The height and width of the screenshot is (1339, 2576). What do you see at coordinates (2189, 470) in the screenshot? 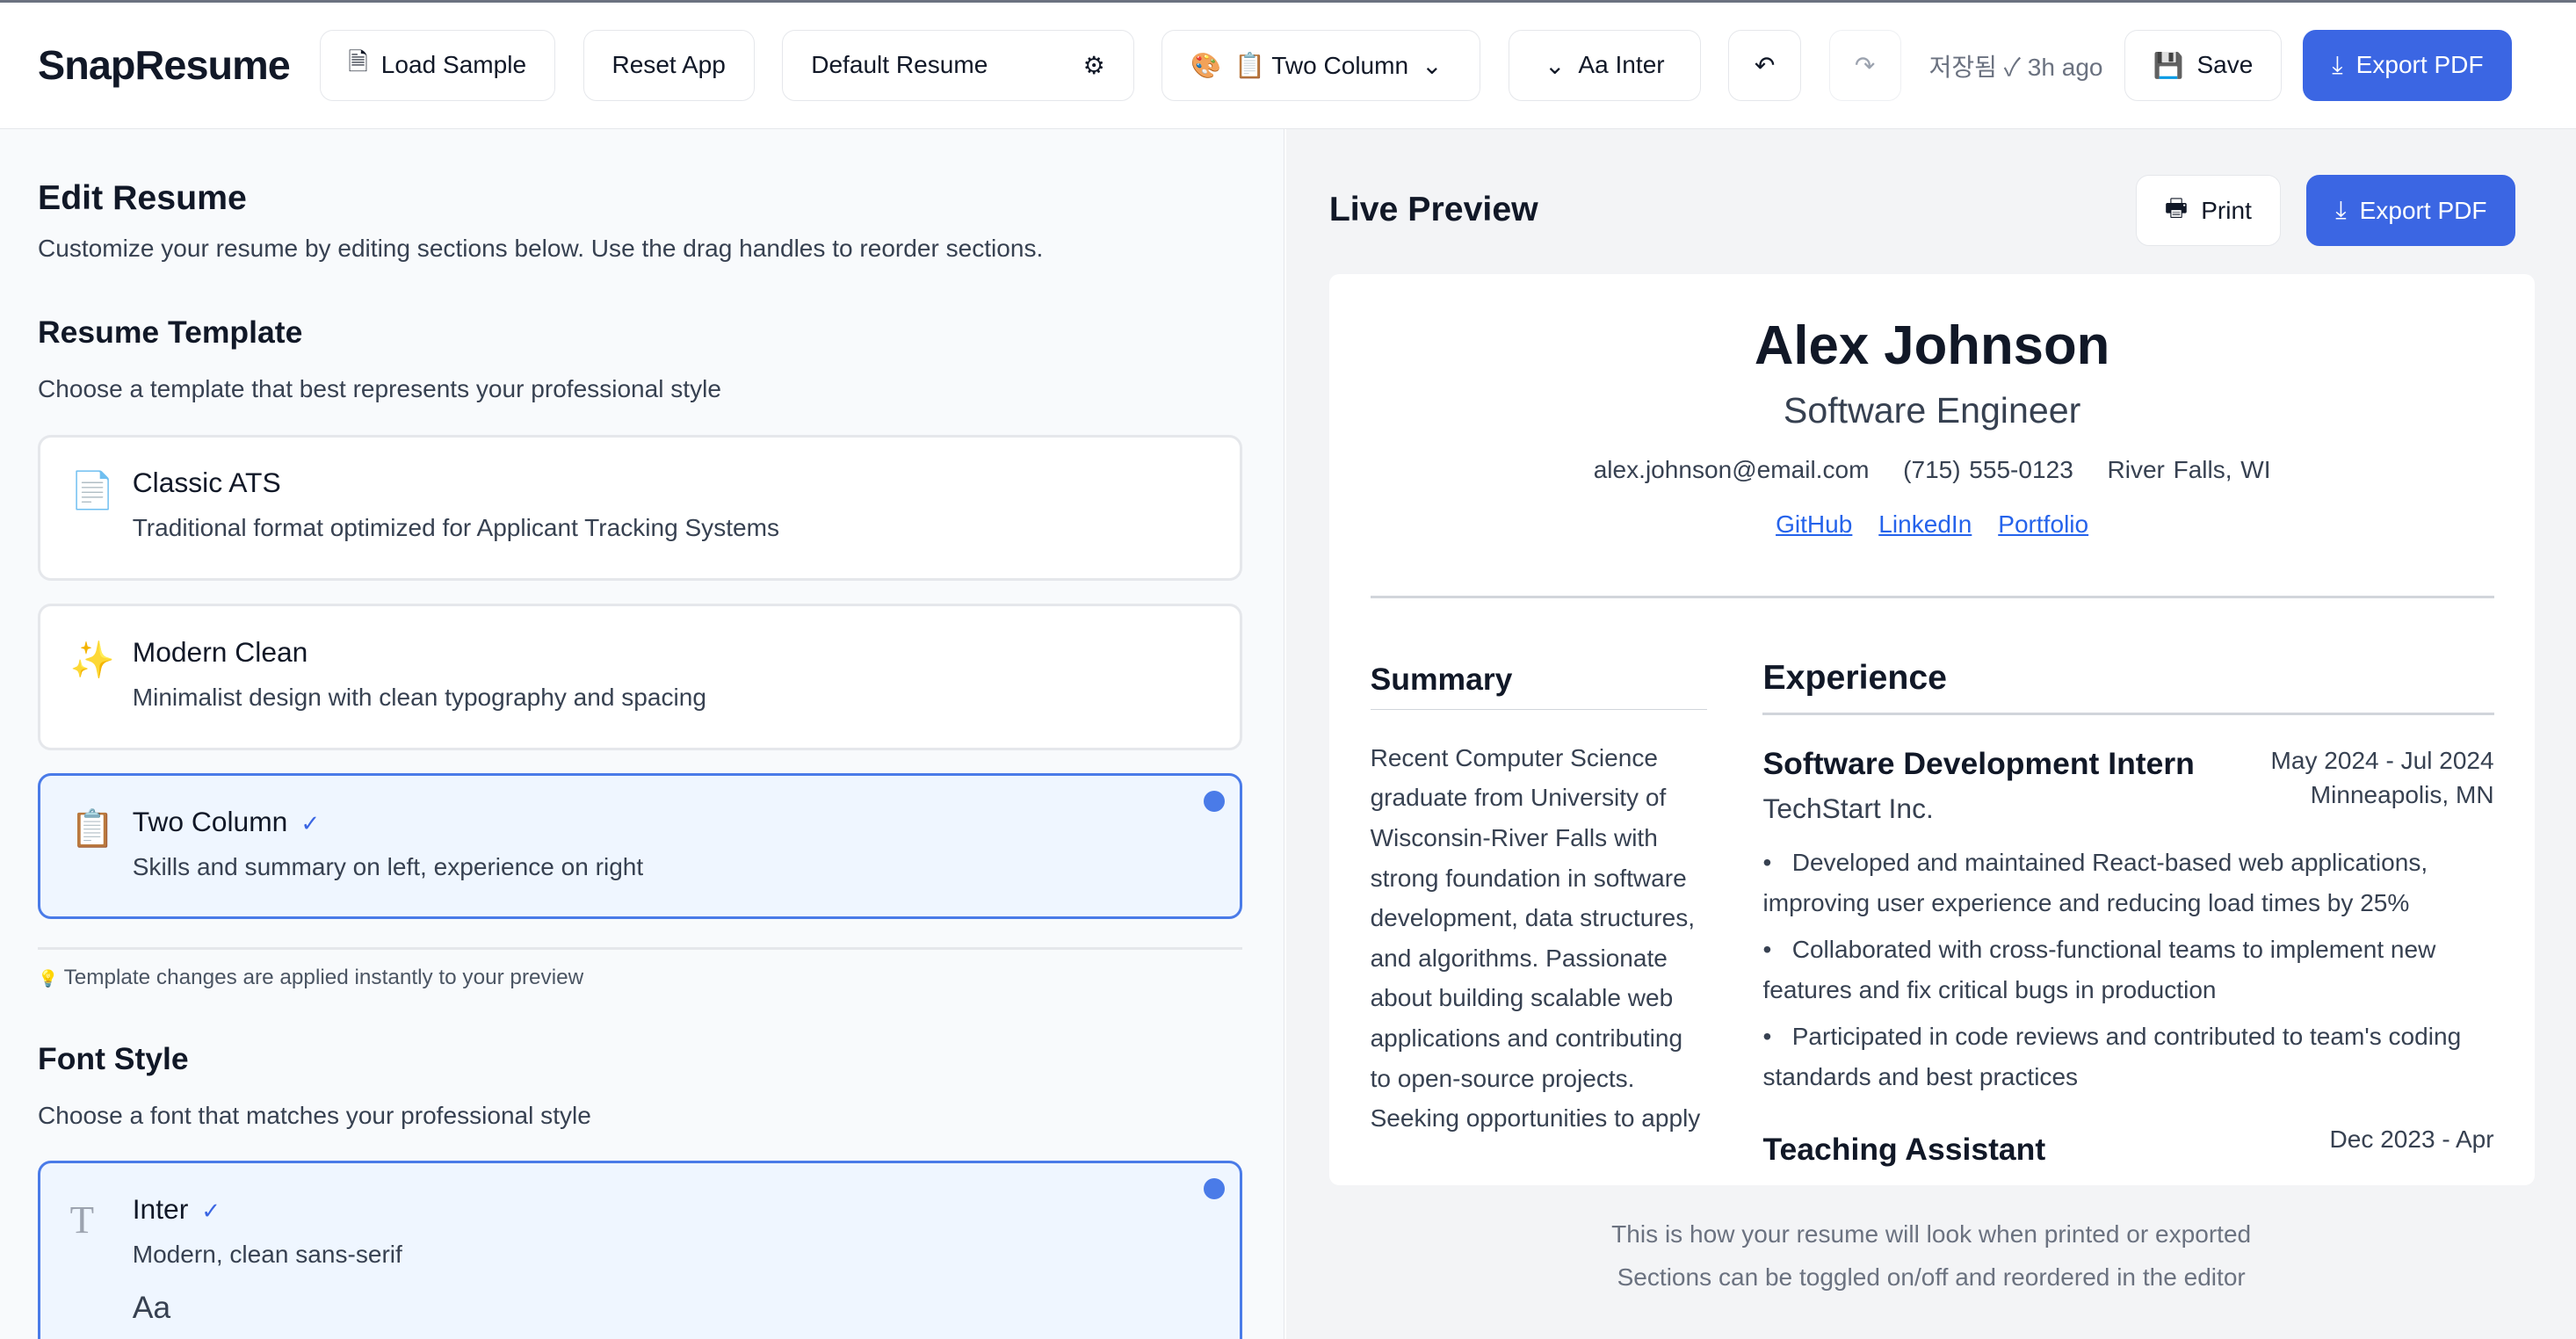
I see `location: River Falls, WI` at bounding box center [2189, 470].